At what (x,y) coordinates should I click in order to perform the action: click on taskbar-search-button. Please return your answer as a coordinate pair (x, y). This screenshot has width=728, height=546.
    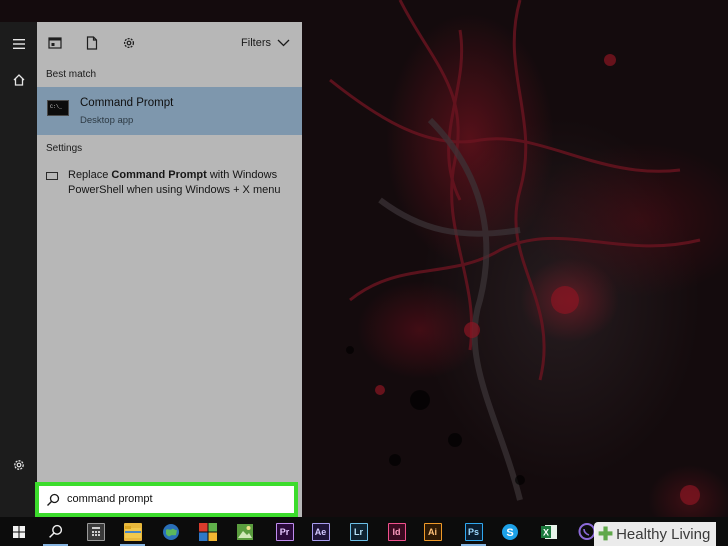
    Looking at the image, I should click on (55, 531).